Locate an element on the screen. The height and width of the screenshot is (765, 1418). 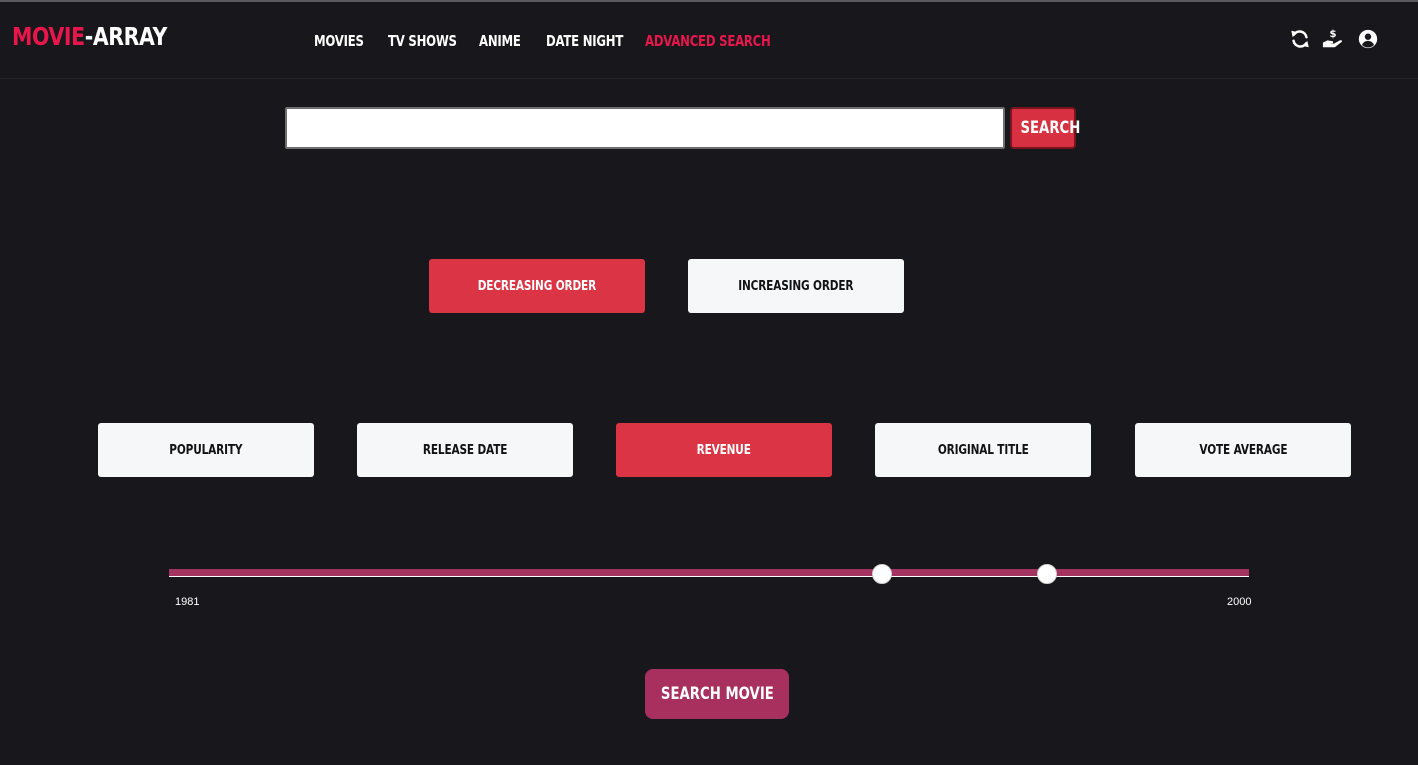
nav-anime: ANIME is located at coordinates (500, 41).